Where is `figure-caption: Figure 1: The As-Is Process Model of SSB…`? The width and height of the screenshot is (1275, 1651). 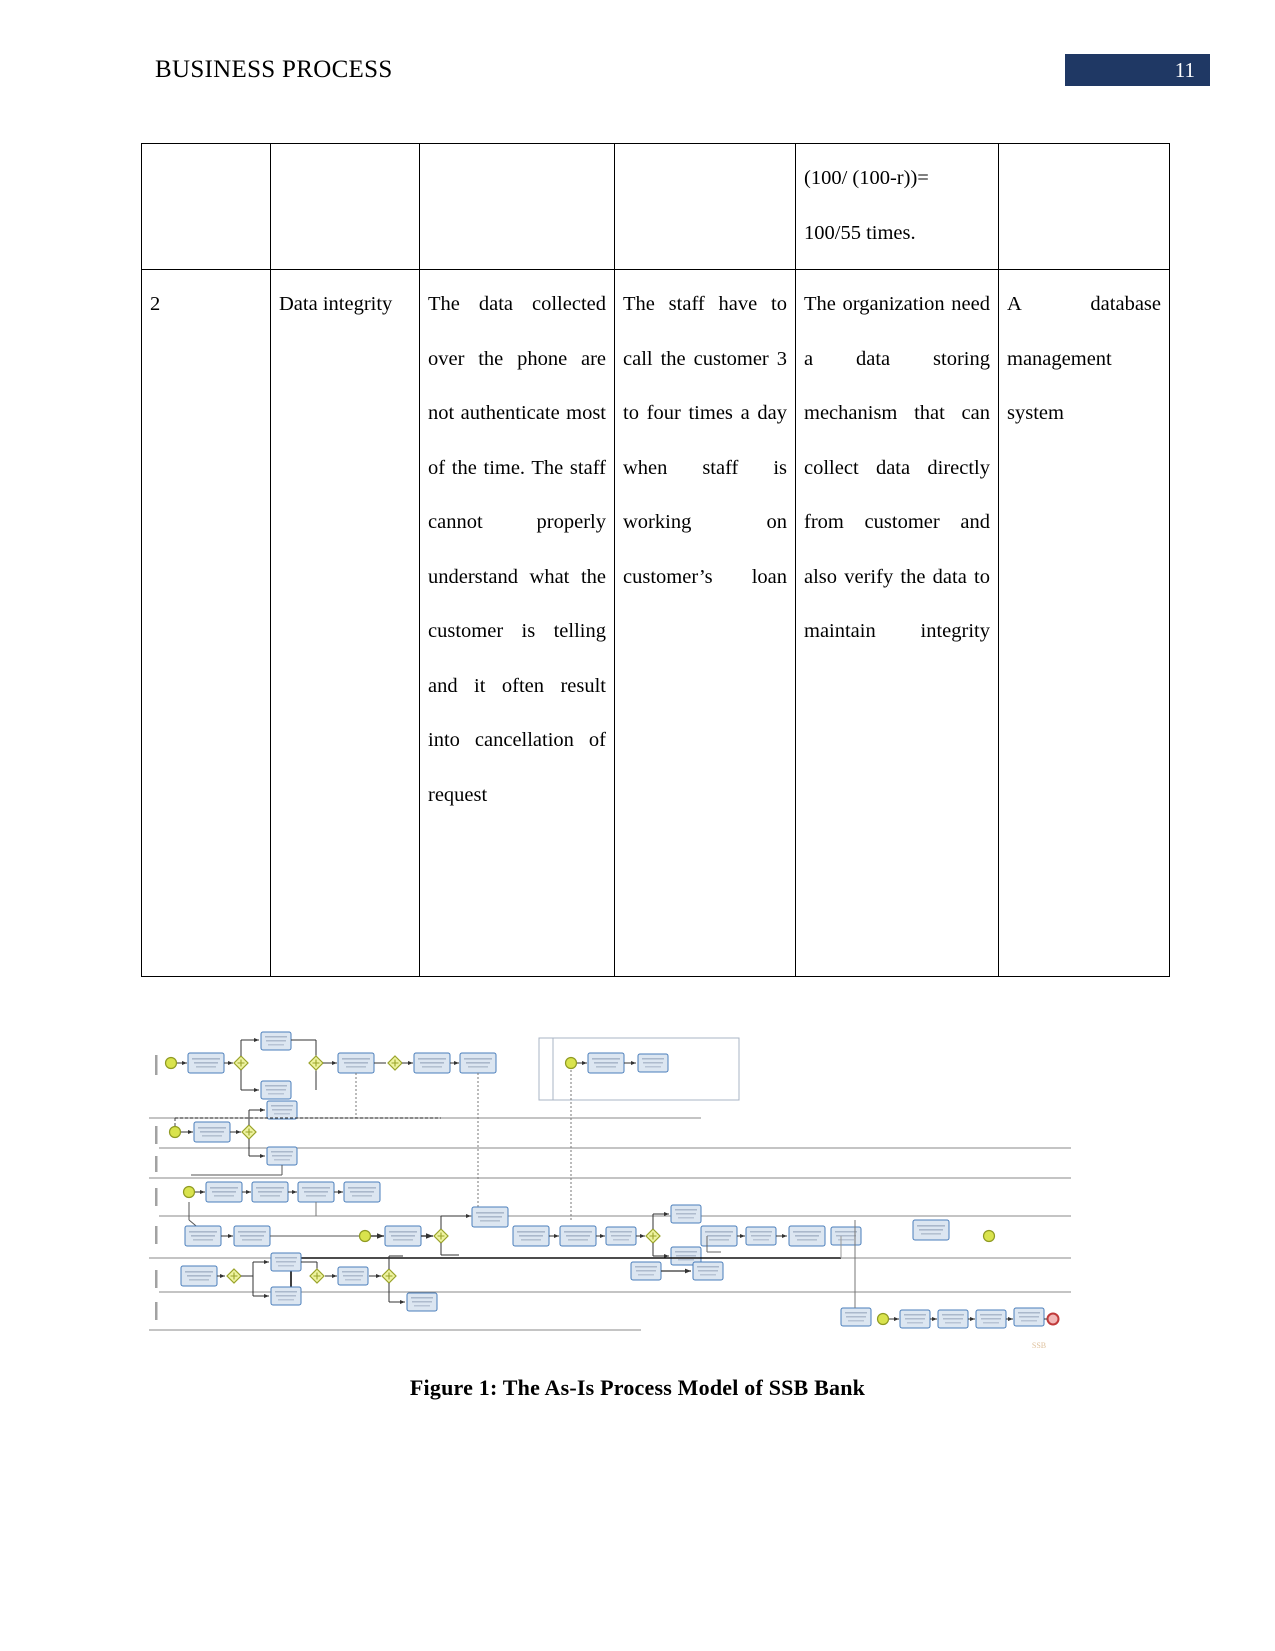 figure-caption: Figure 1: The As-Is Process Model of SSB… is located at coordinates (637, 1387).